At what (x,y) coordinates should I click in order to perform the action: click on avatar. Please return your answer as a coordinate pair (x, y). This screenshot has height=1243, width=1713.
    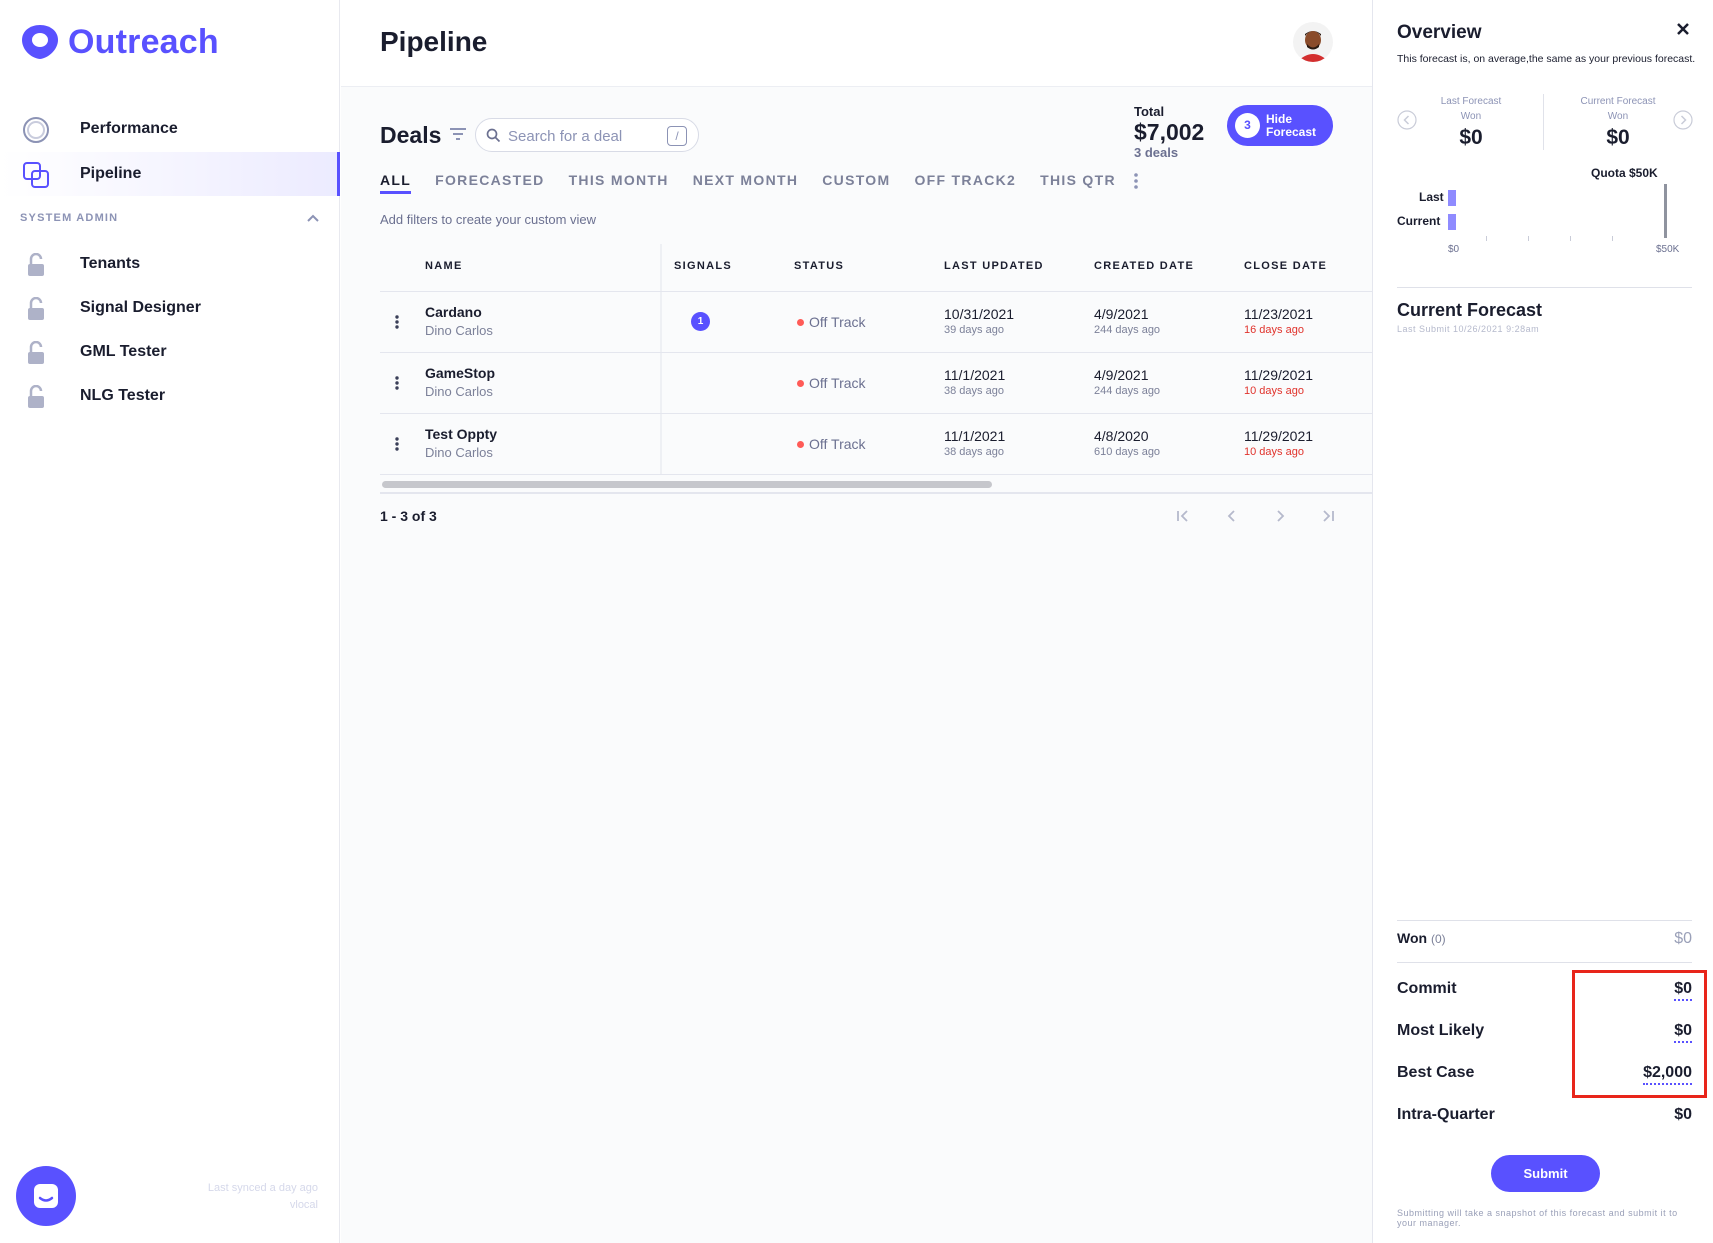
    Looking at the image, I should click on (1313, 42).